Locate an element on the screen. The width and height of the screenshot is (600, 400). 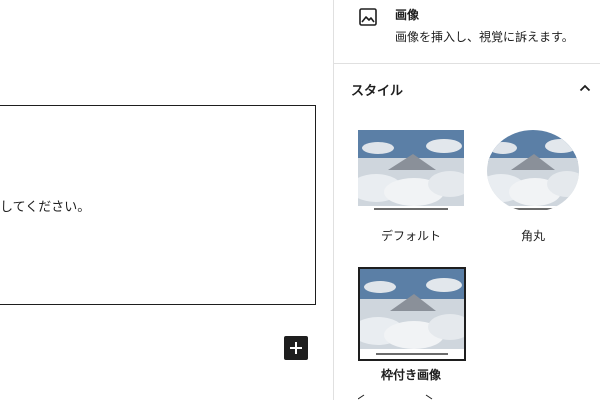
partial-next-control is located at coordinates (395, 397).